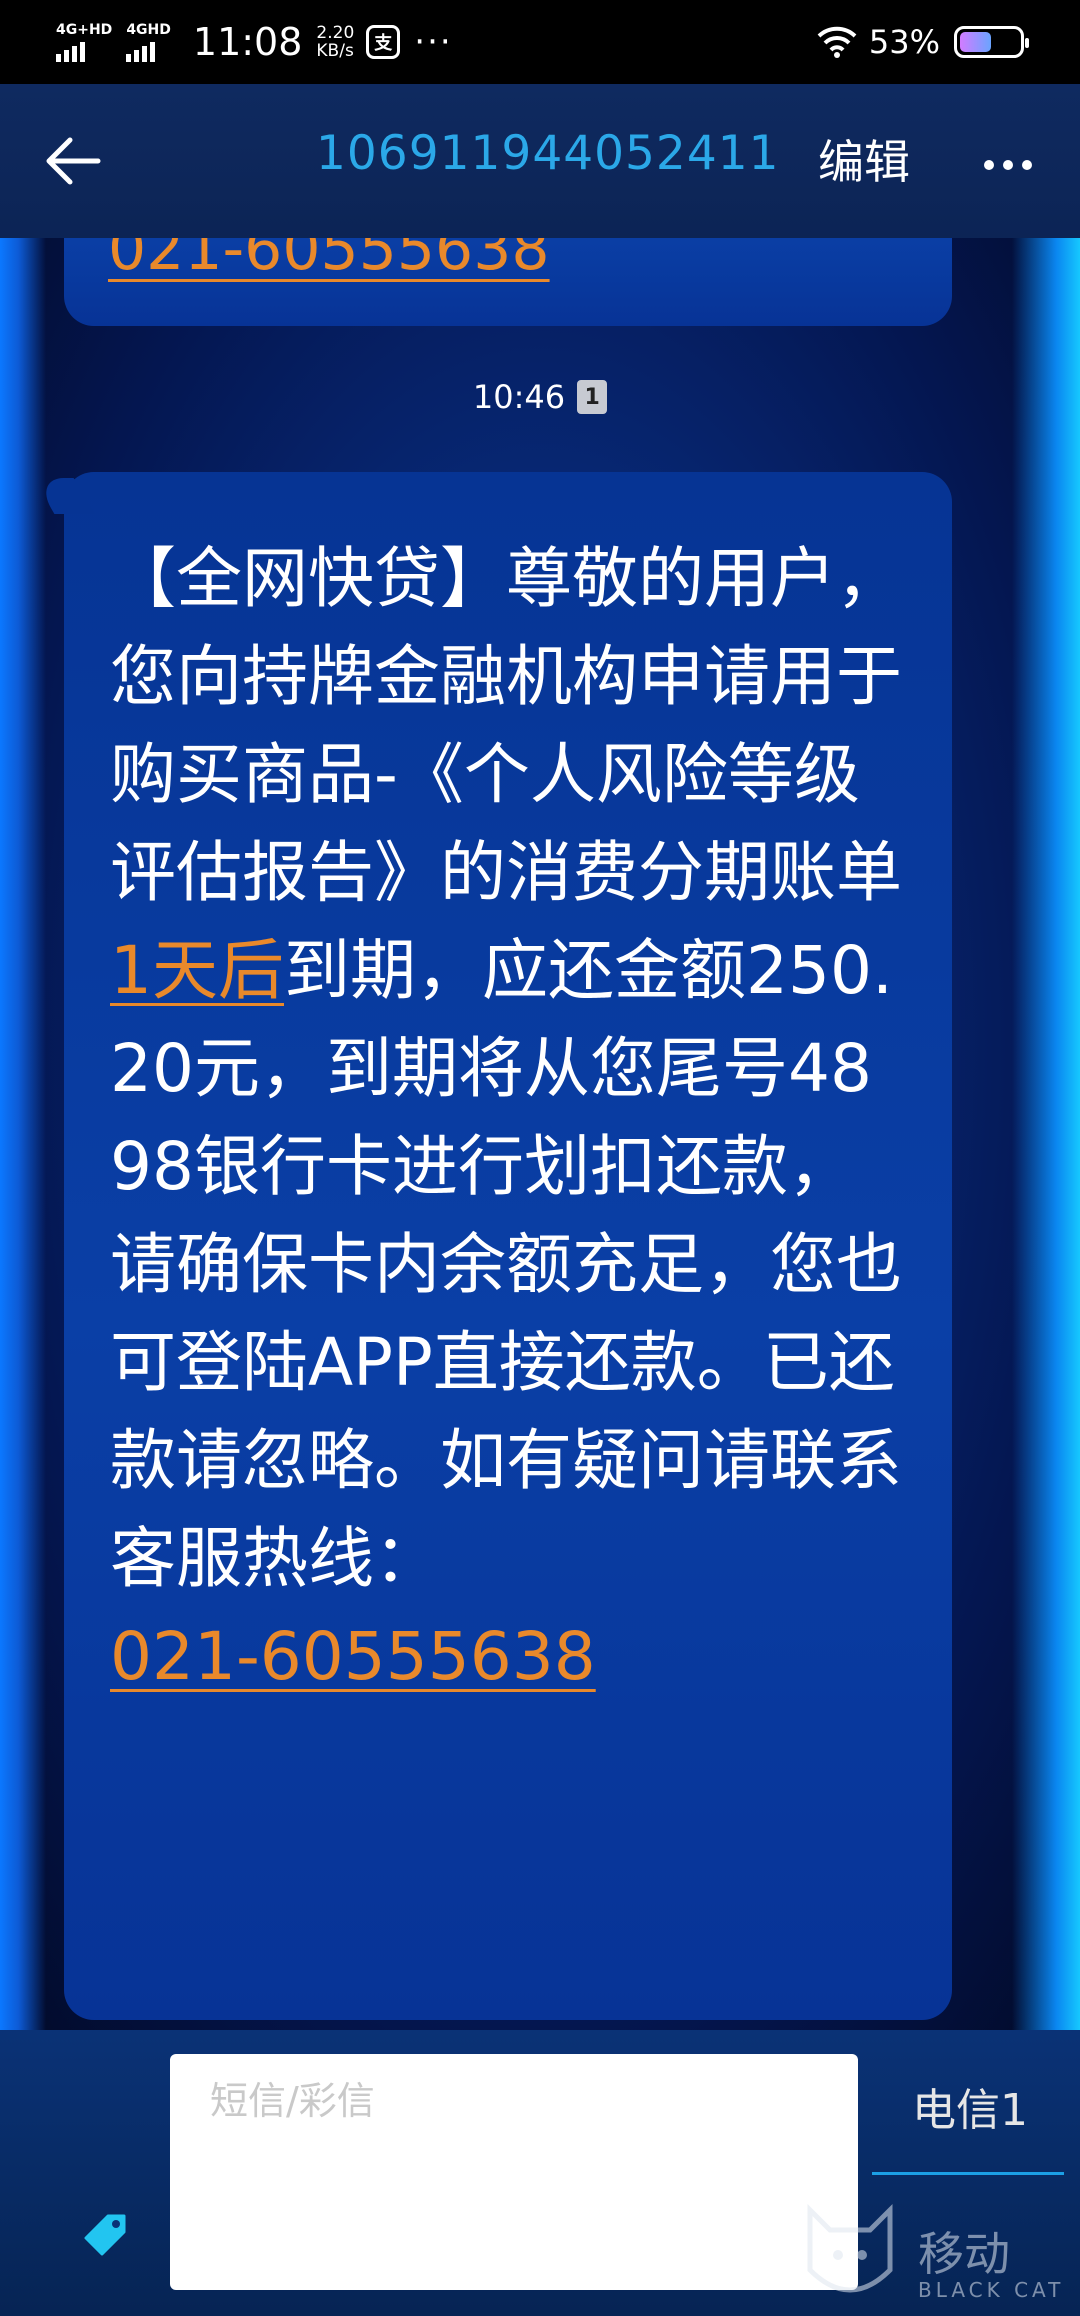 The width and height of the screenshot is (1080, 2316). I want to click on network-speed: 2.20 KB/s, so click(335, 42).